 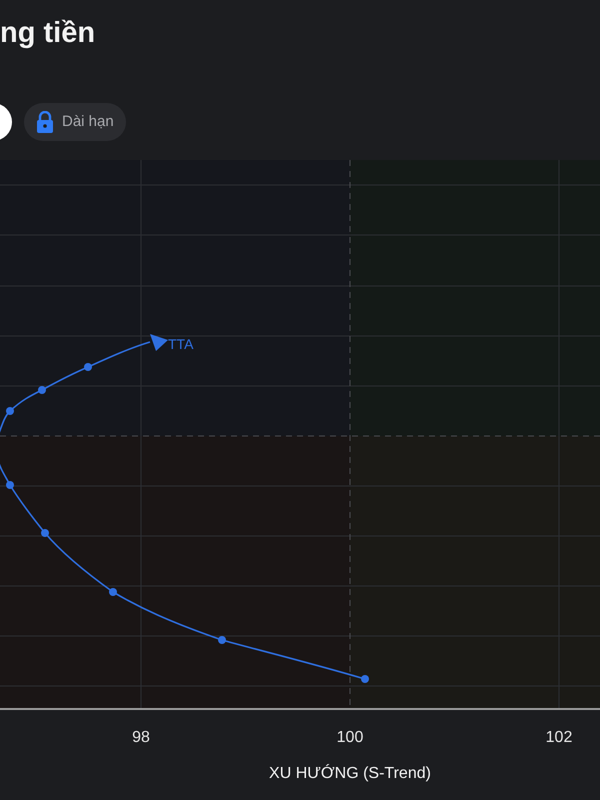 I want to click on series-label: TTA, so click(x=181, y=344).